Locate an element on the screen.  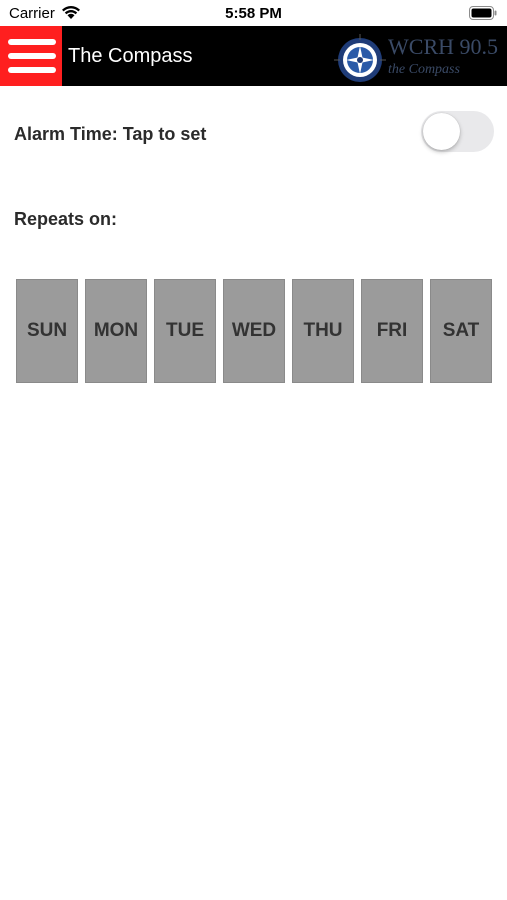
day-button-tue: TUE is located at coordinates (185, 331).